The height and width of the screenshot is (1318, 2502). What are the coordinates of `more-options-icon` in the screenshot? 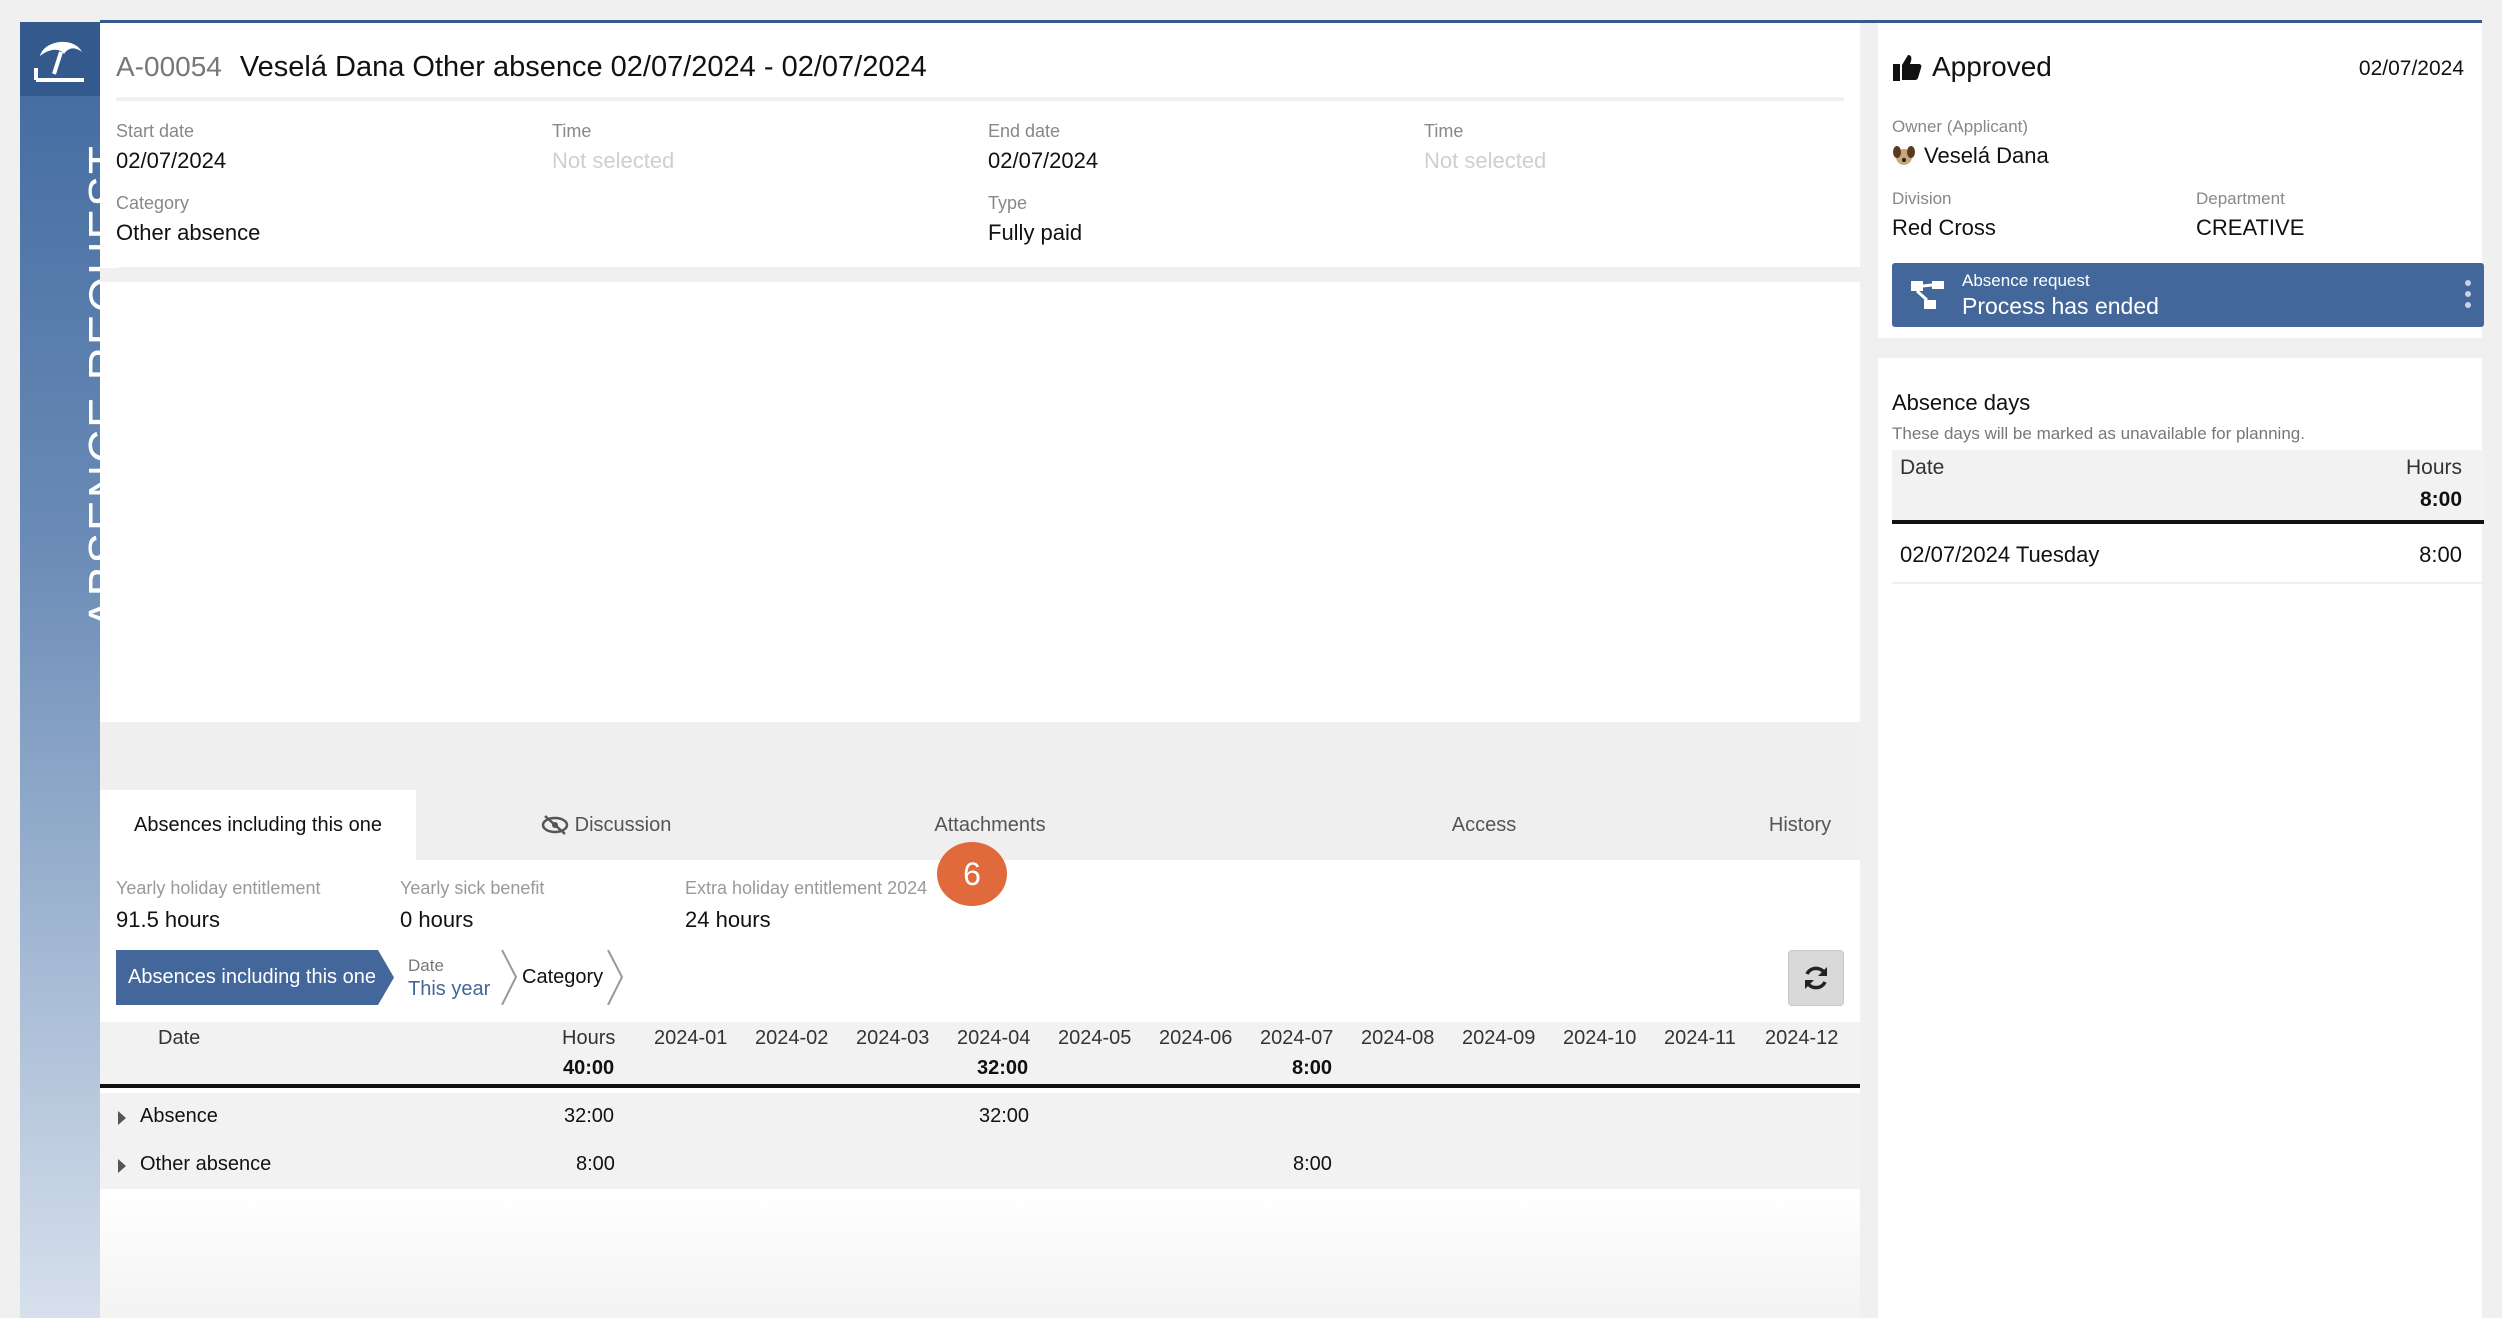 It's located at (2468, 294).